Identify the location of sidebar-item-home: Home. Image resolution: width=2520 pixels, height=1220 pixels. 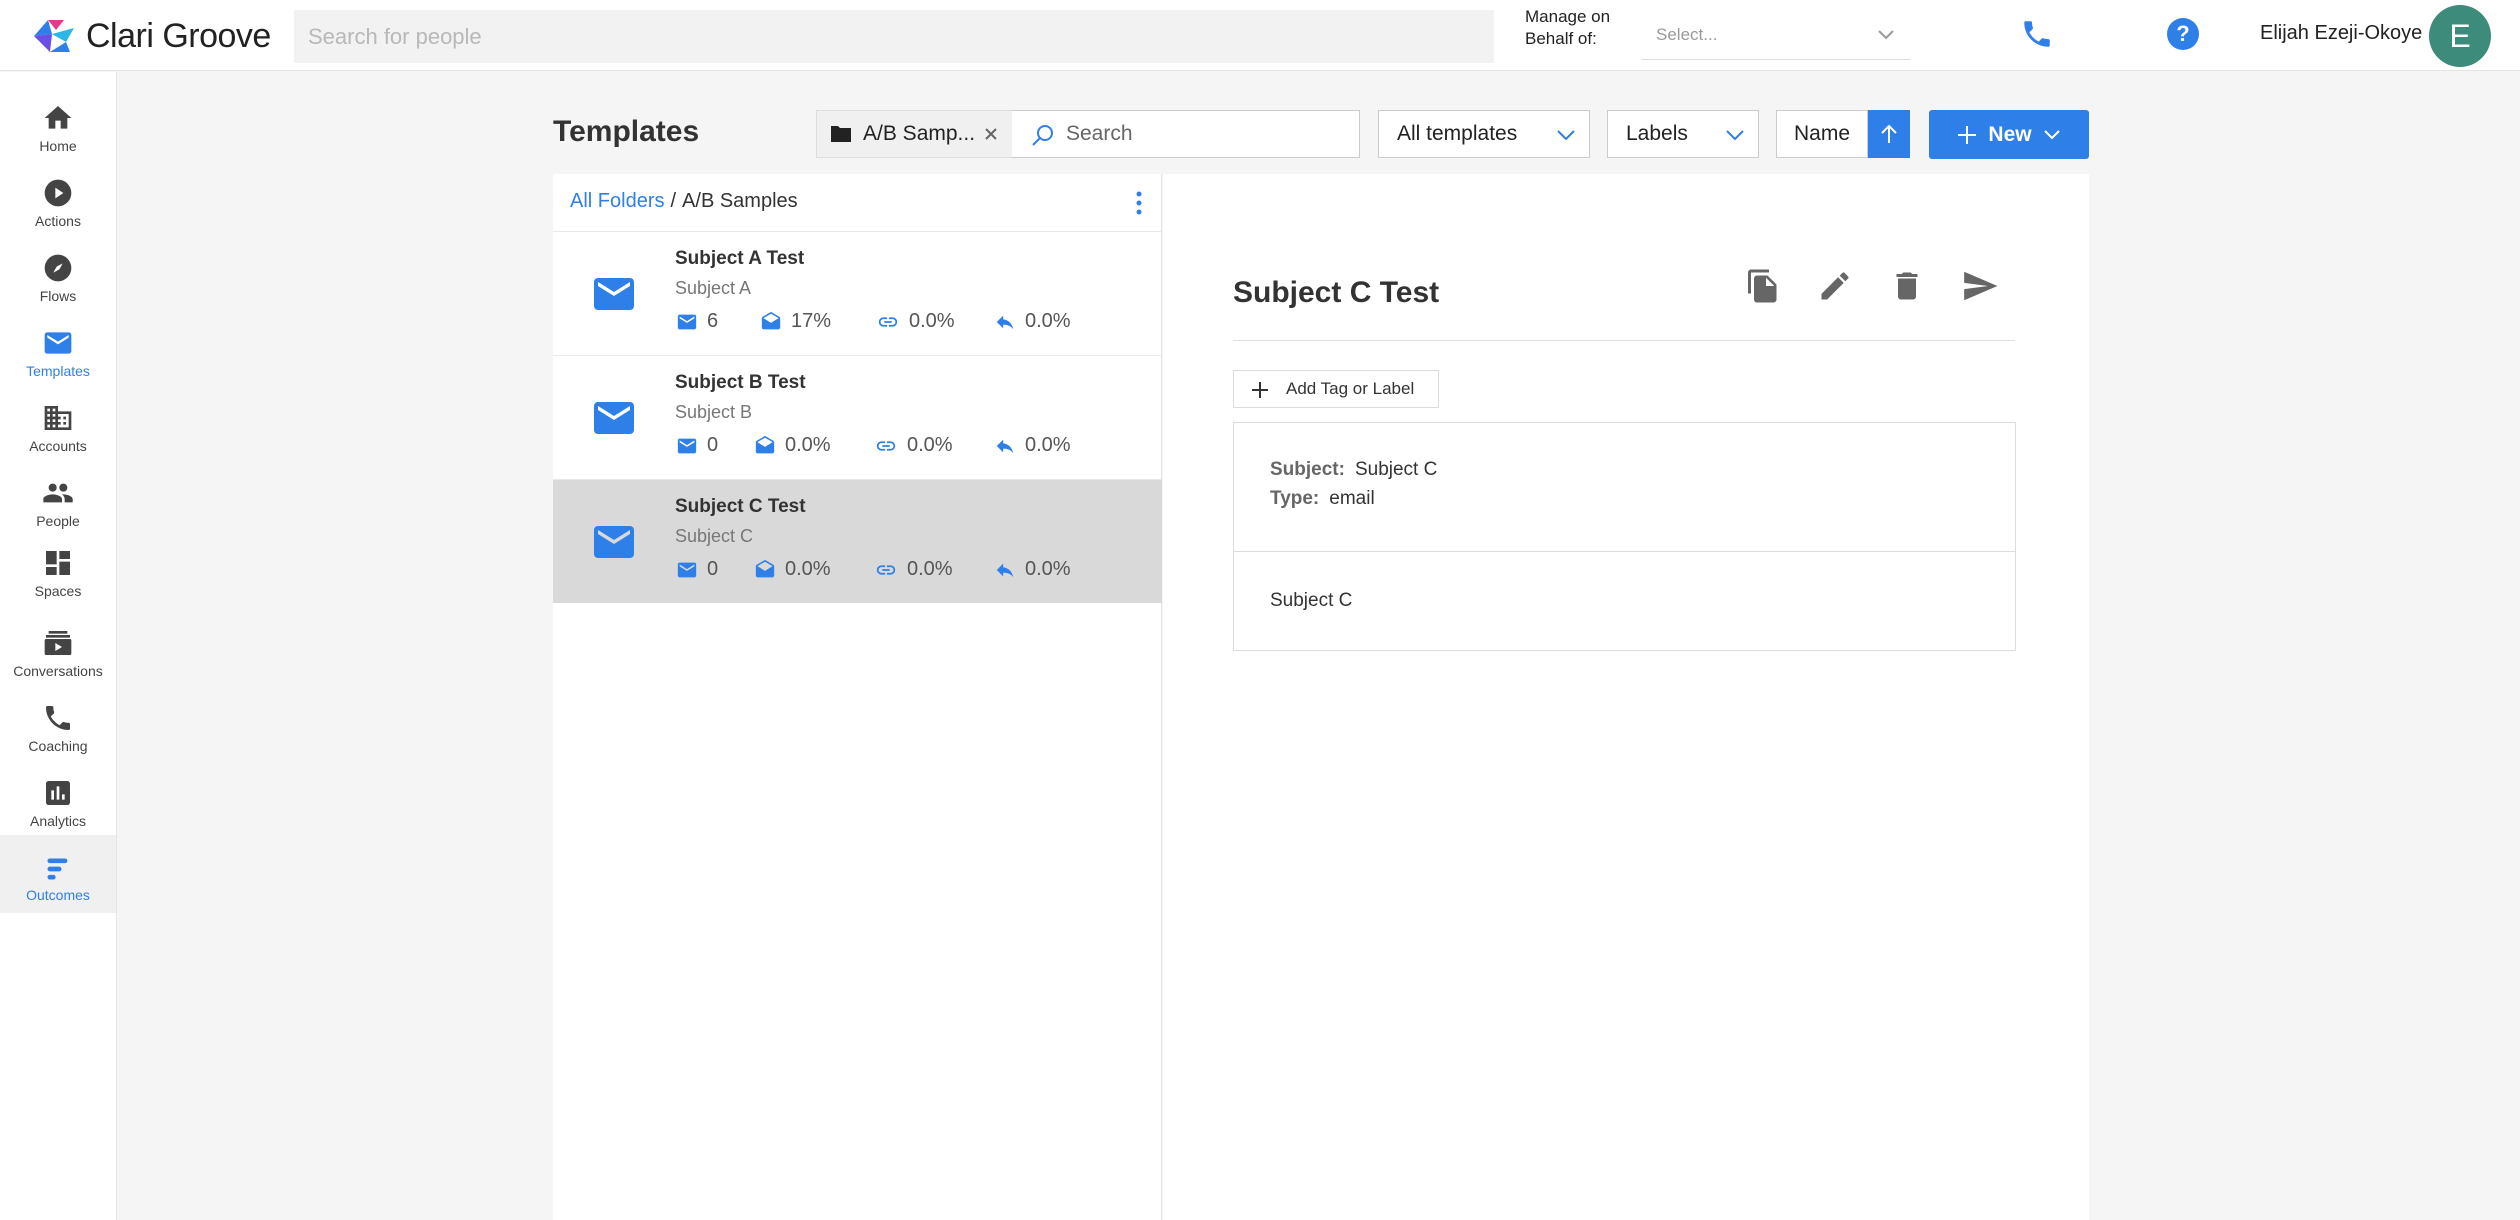
(58, 127).